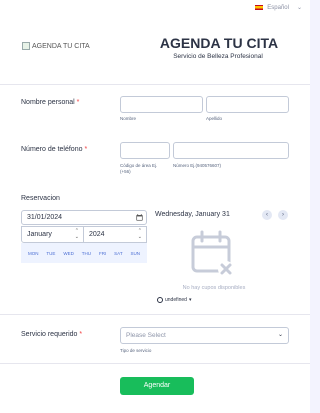 This screenshot has height=413, width=320. I want to click on weekday-label: FRI, so click(102, 253).